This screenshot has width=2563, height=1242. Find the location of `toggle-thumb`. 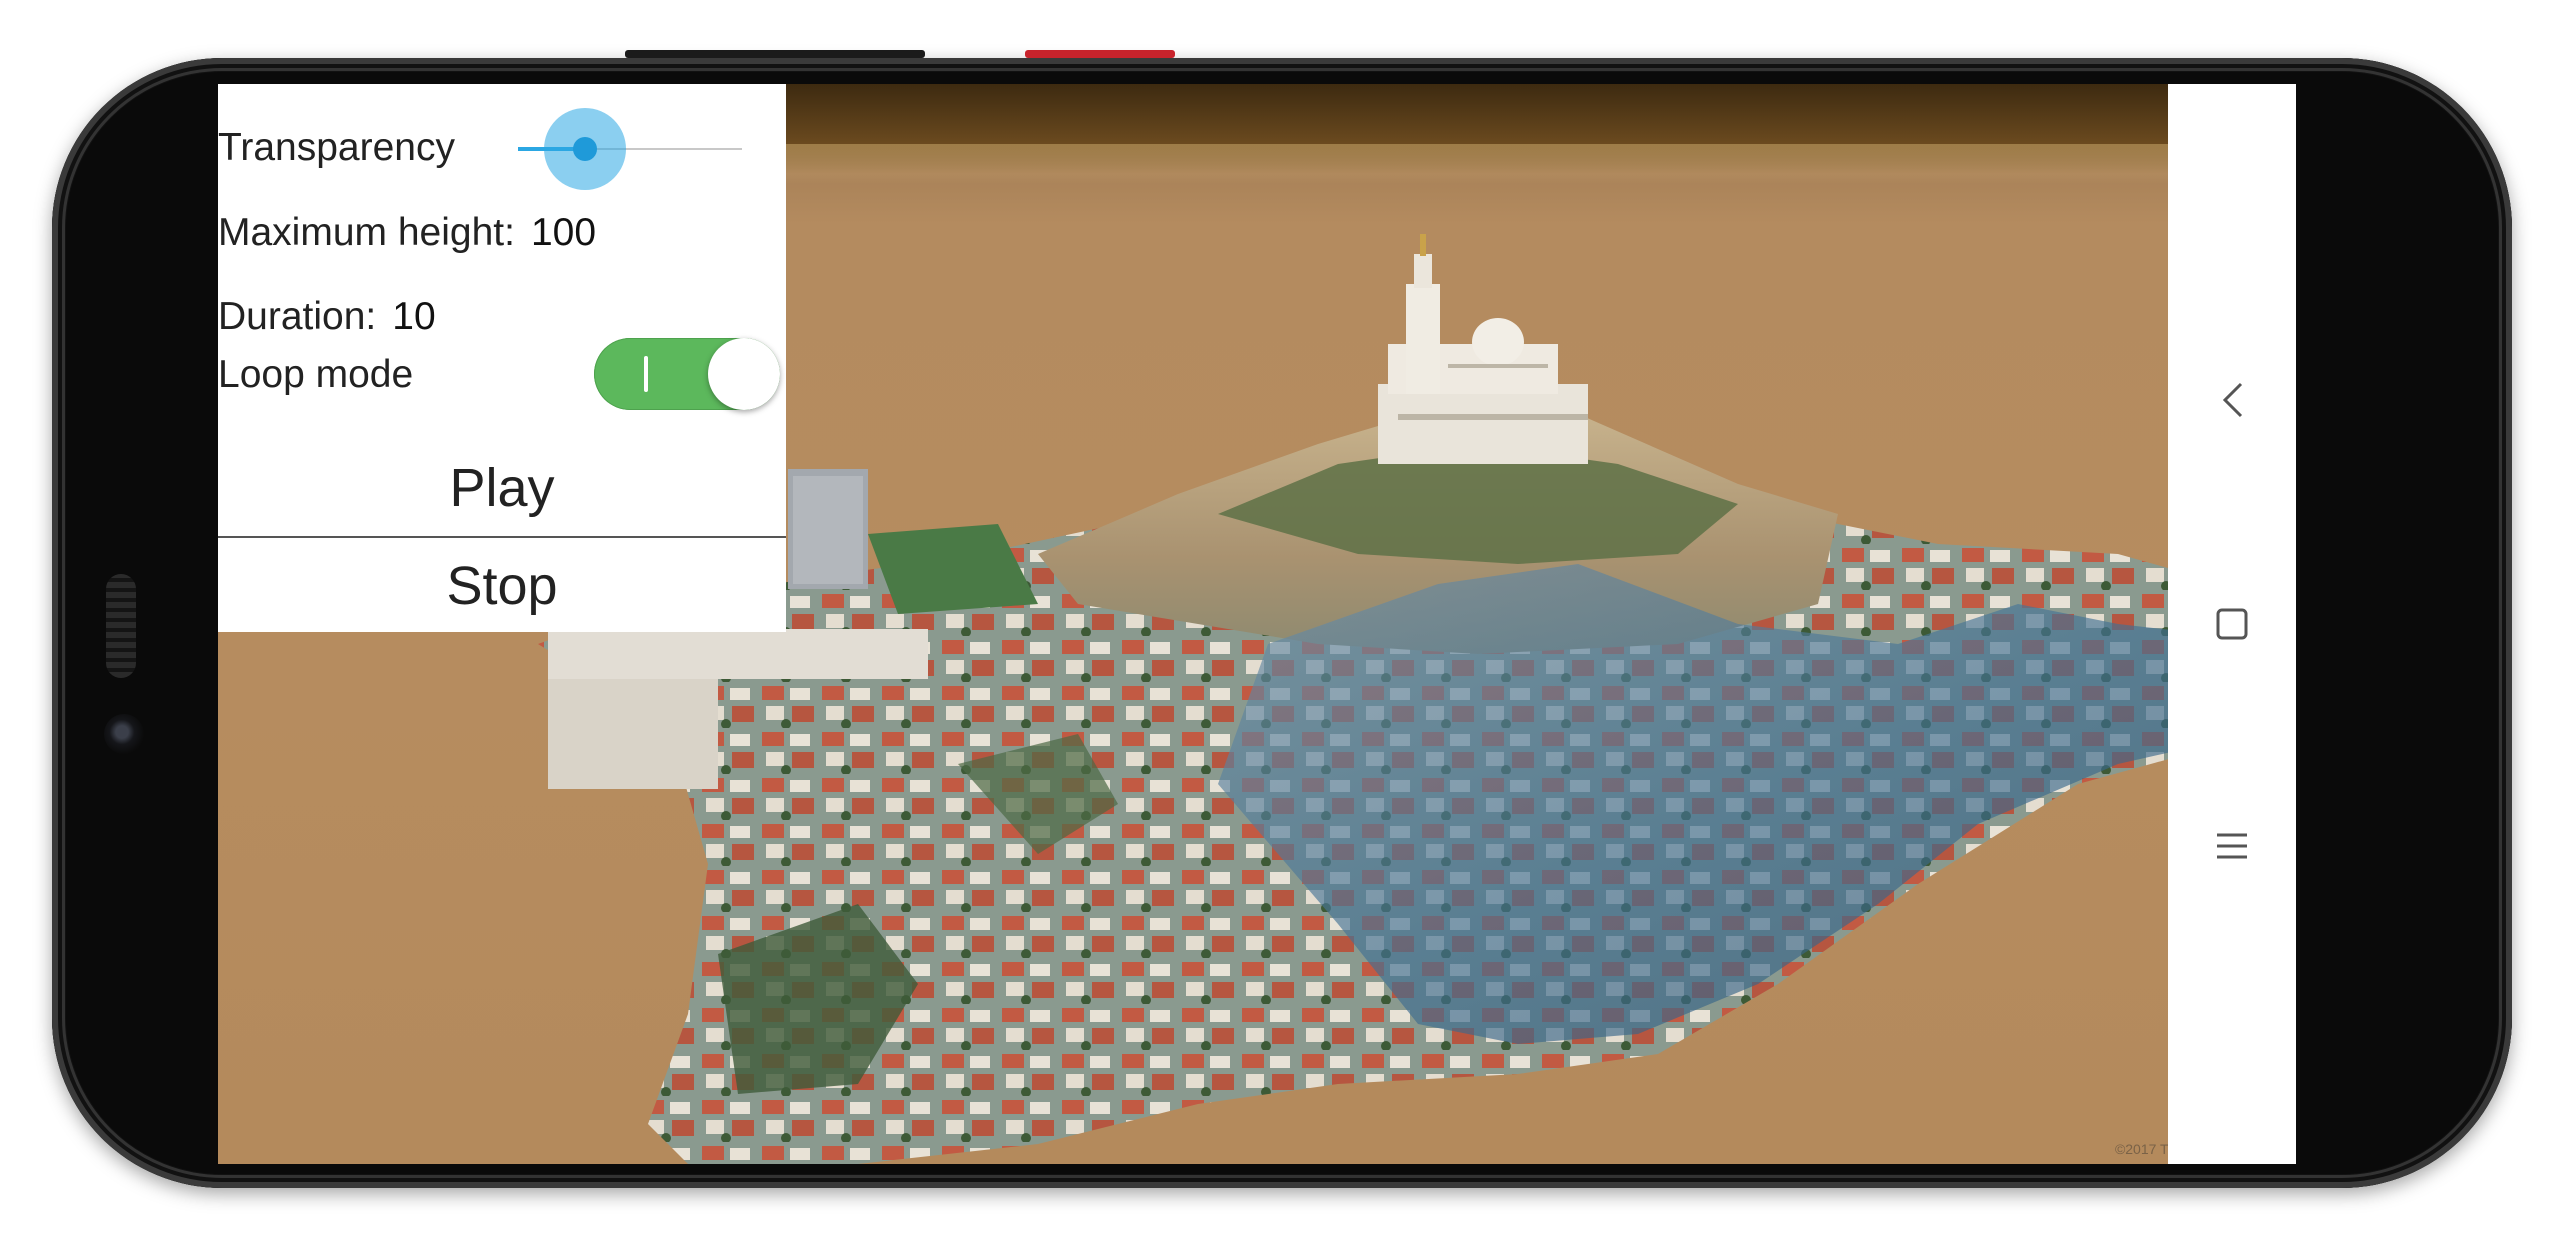

toggle-thumb is located at coordinates (744, 374).